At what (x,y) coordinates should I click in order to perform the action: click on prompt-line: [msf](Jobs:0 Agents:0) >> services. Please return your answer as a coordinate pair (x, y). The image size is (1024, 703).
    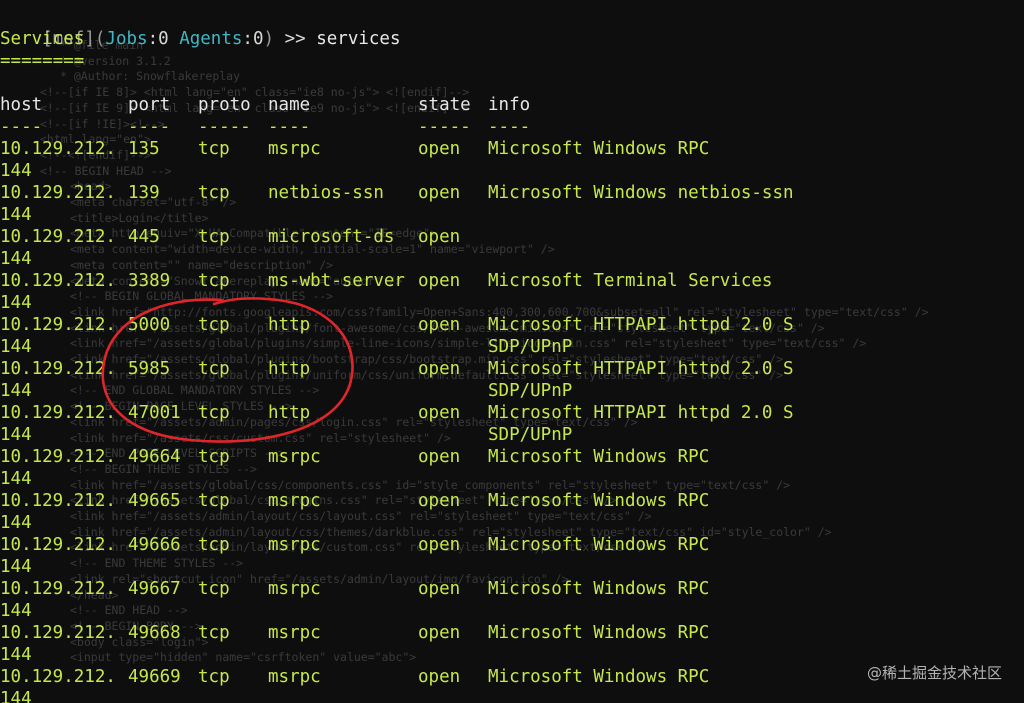
    Looking at the image, I should click on (200, 27).